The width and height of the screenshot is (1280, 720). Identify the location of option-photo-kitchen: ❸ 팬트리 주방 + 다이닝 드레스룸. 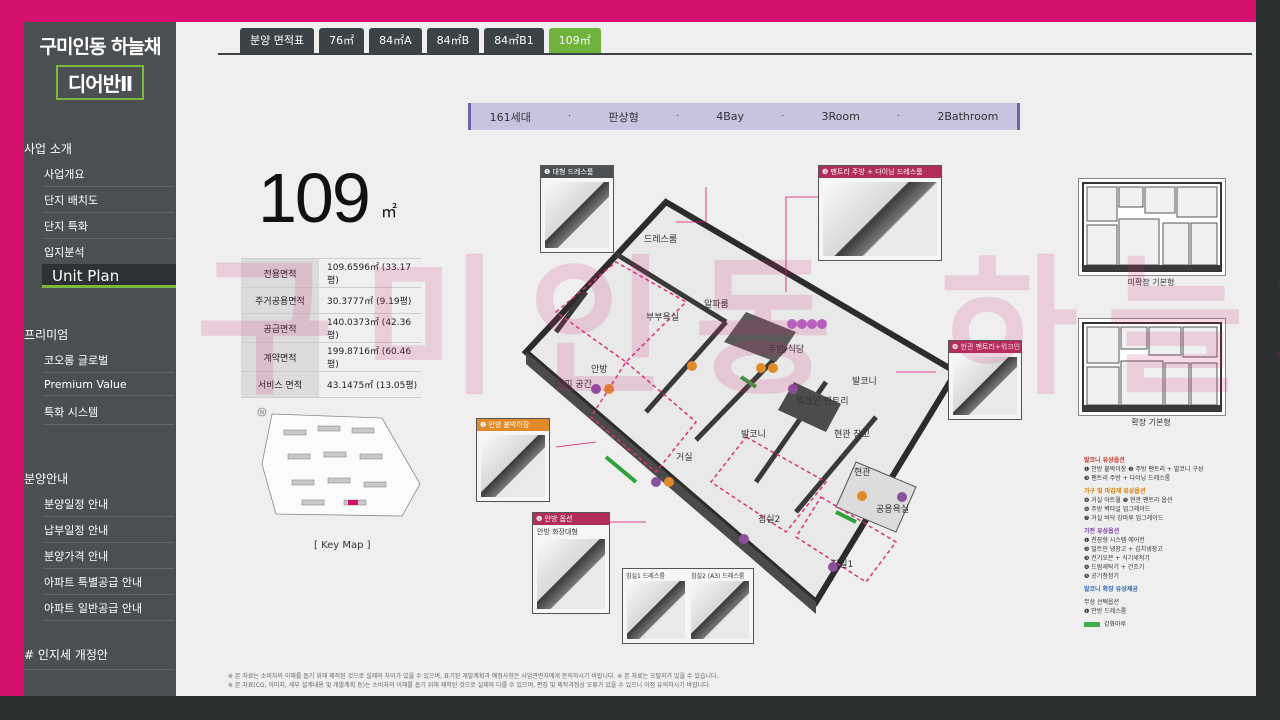
(880, 213).